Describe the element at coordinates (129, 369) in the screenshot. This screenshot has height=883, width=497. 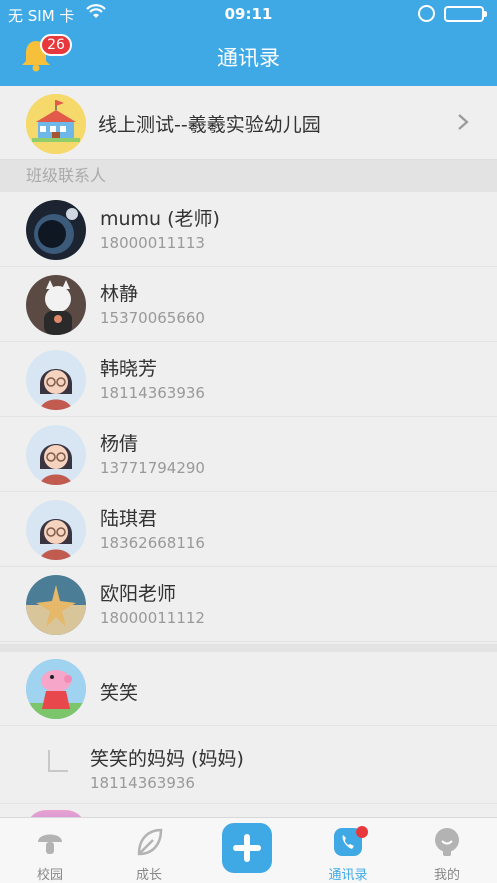
I see `contact-name: 韩晓芳` at that location.